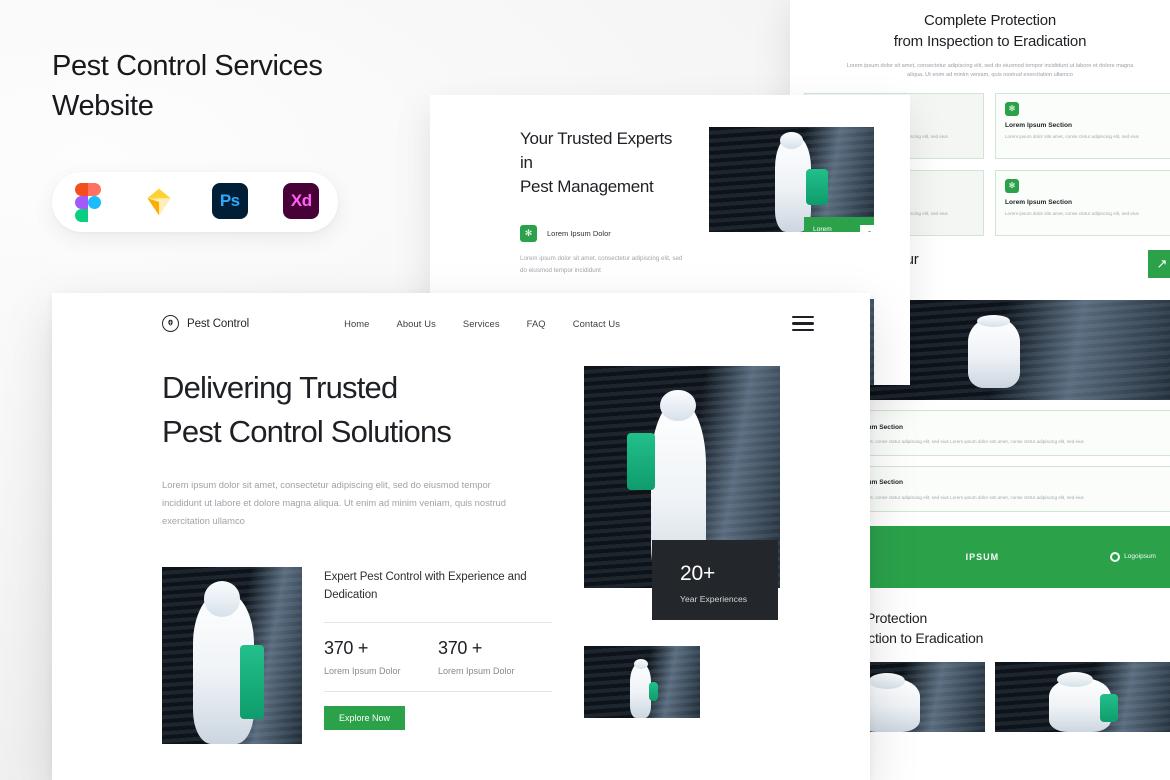  Describe the element at coordinates (1115, 556) in the screenshot. I see `circle-icon` at that location.